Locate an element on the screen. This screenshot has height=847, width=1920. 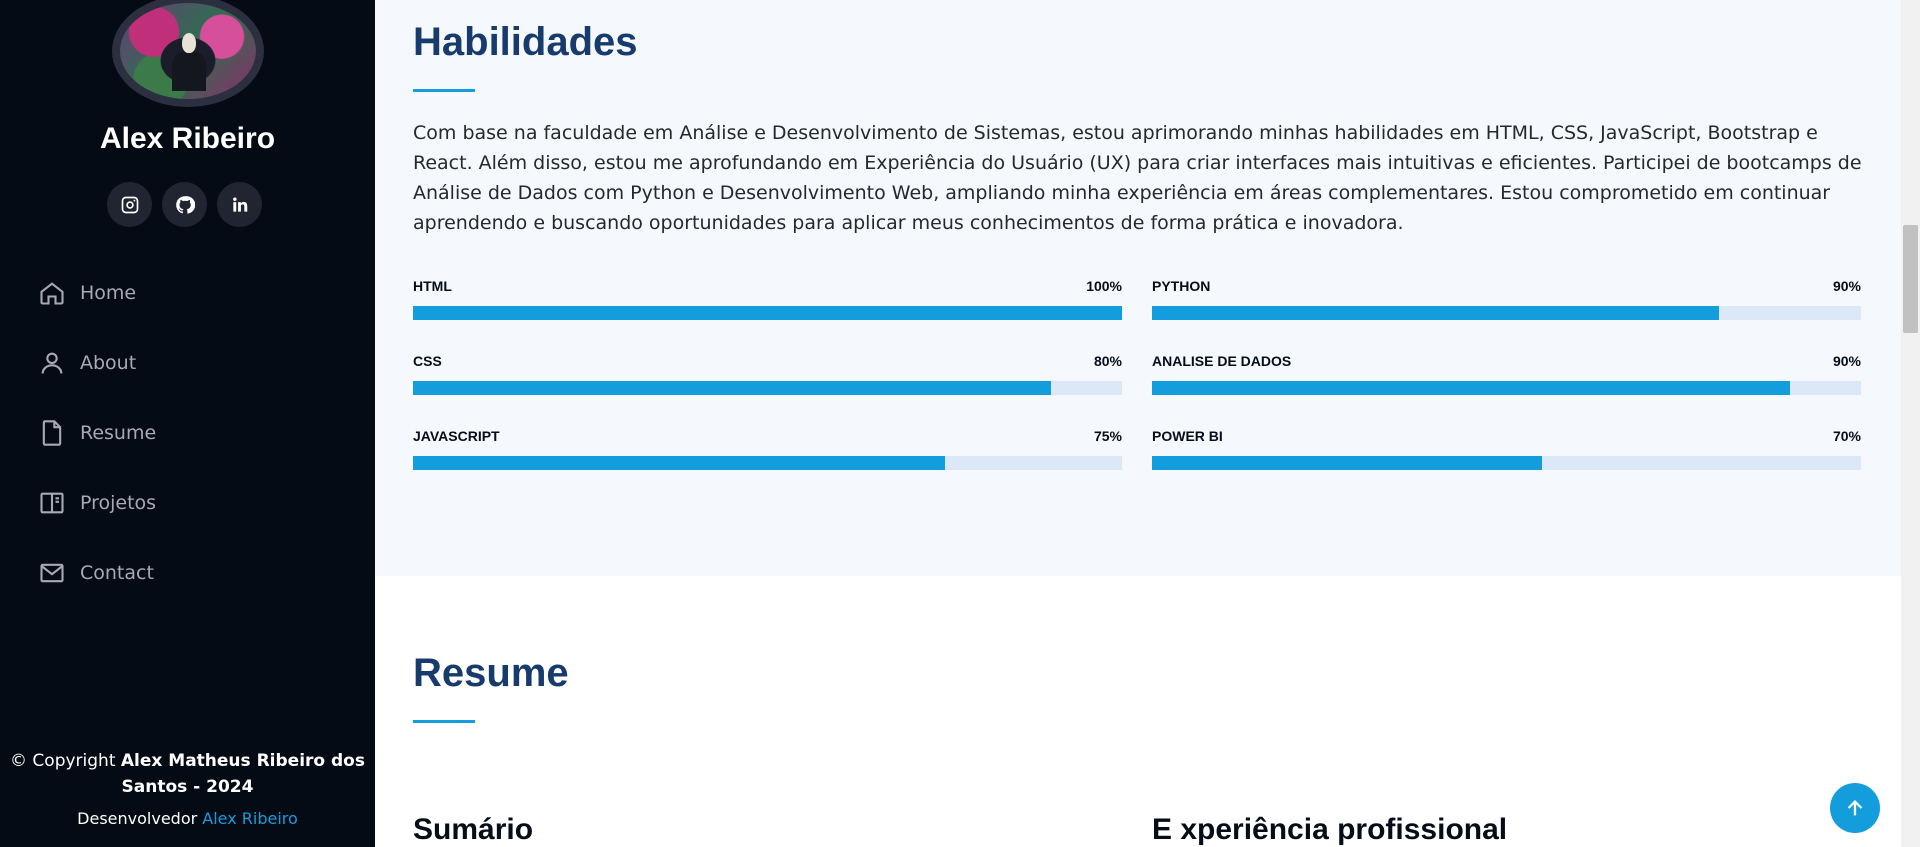
user-icon is located at coordinates (52, 363).